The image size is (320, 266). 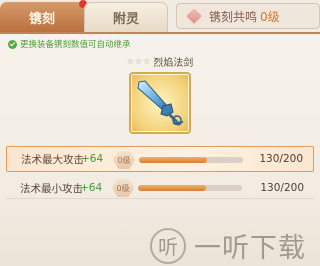 I want to click on engrave-resonance-button: 镌刻共鸣 0级, so click(x=248, y=16).